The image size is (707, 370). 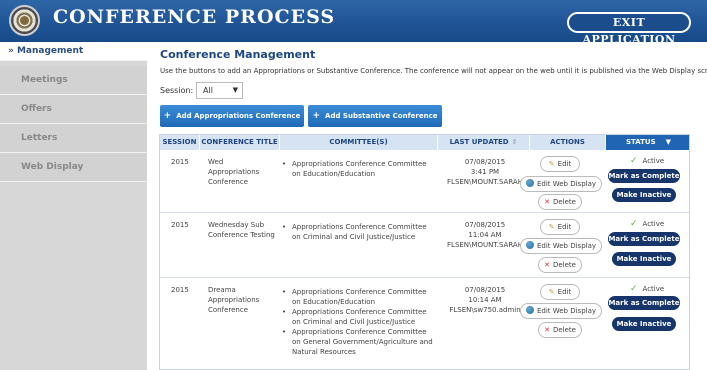 I want to click on add-substantive-conference-button: + Add Substantive Conference, so click(x=375, y=116).